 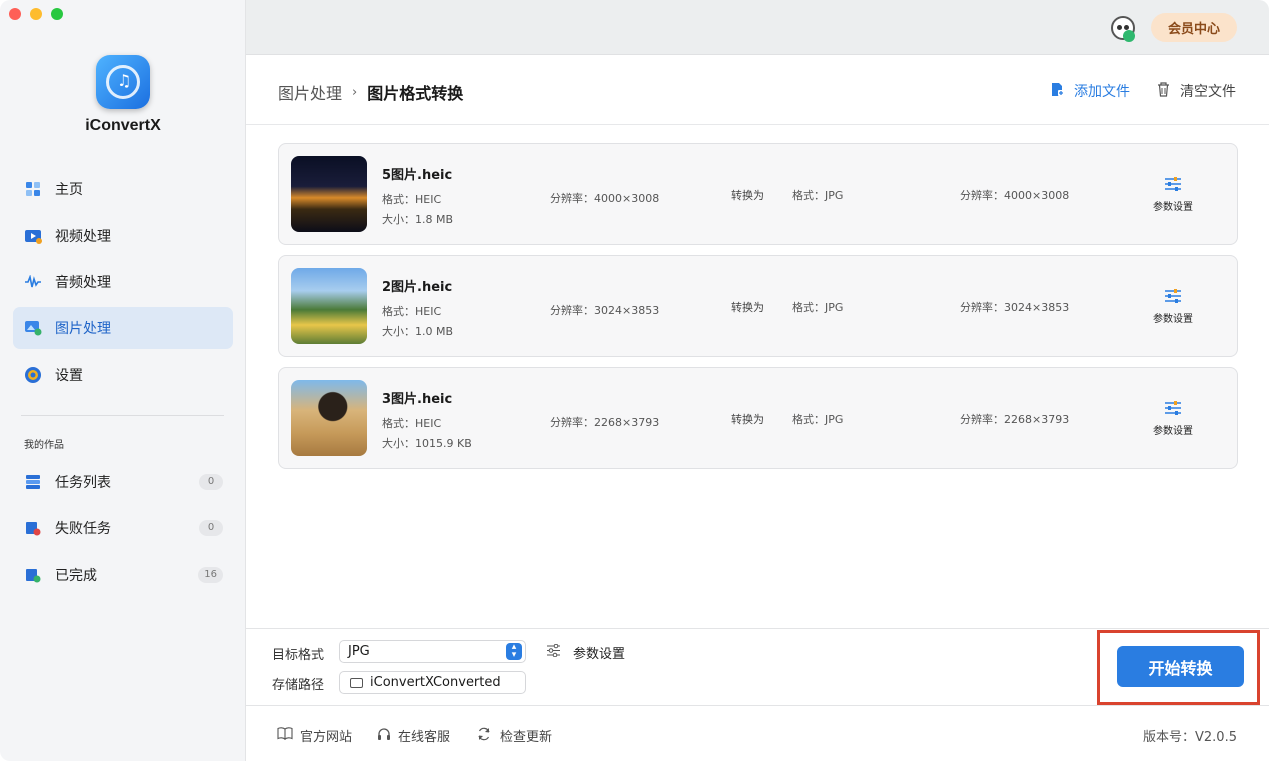 What do you see at coordinates (33, 575) in the screenshot?
I see `completed-icon` at bounding box center [33, 575].